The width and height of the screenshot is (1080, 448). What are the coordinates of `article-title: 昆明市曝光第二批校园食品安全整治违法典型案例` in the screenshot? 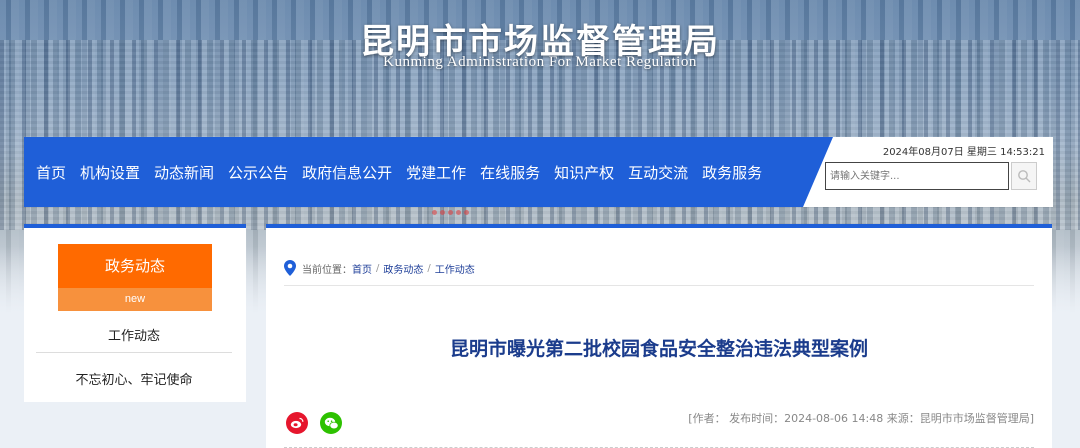 It's located at (658, 349).